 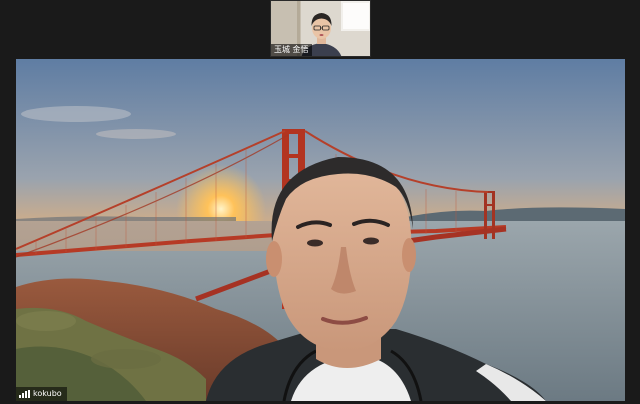 What do you see at coordinates (24, 394) in the screenshot?
I see `signal-strength-icon` at bounding box center [24, 394].